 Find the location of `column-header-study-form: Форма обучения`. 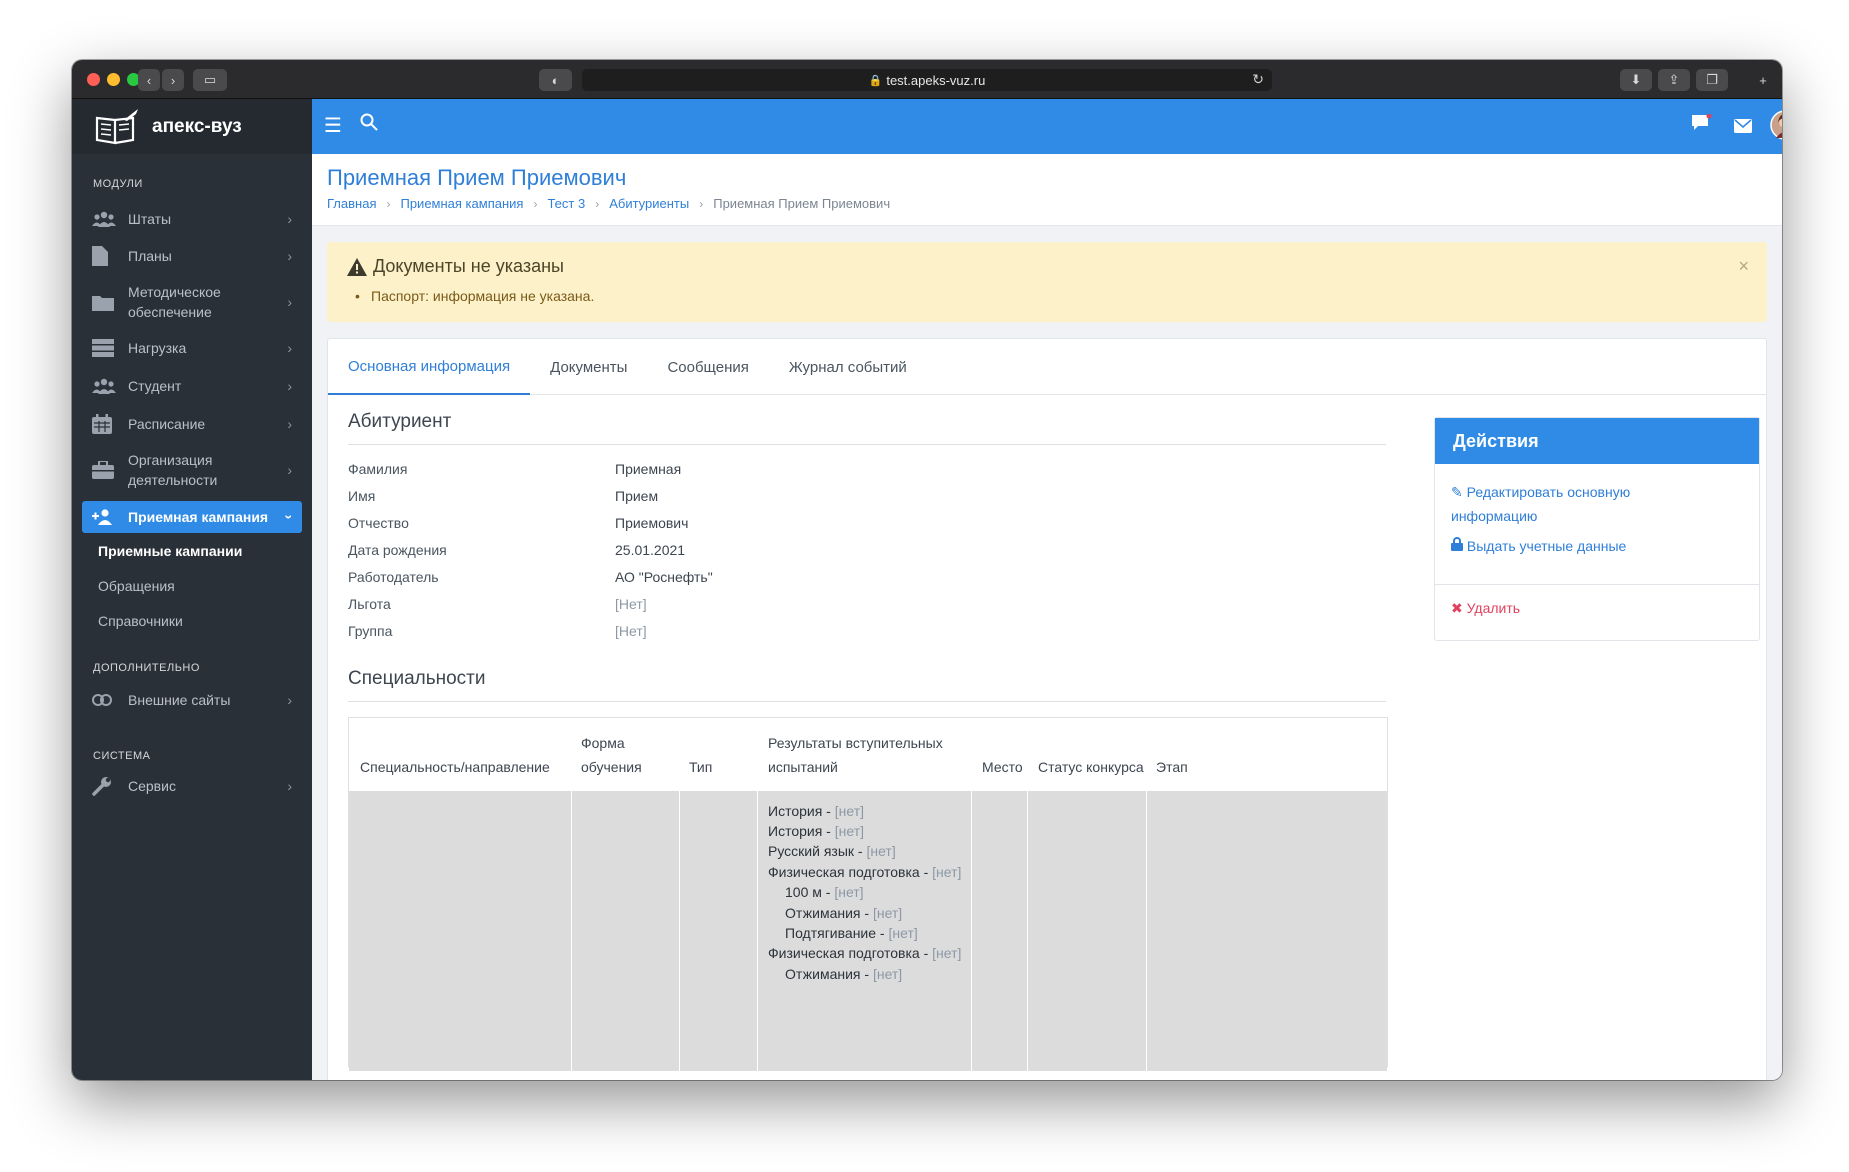

column-header-study-form: Форма обучения is located at coordinates (611, 755).